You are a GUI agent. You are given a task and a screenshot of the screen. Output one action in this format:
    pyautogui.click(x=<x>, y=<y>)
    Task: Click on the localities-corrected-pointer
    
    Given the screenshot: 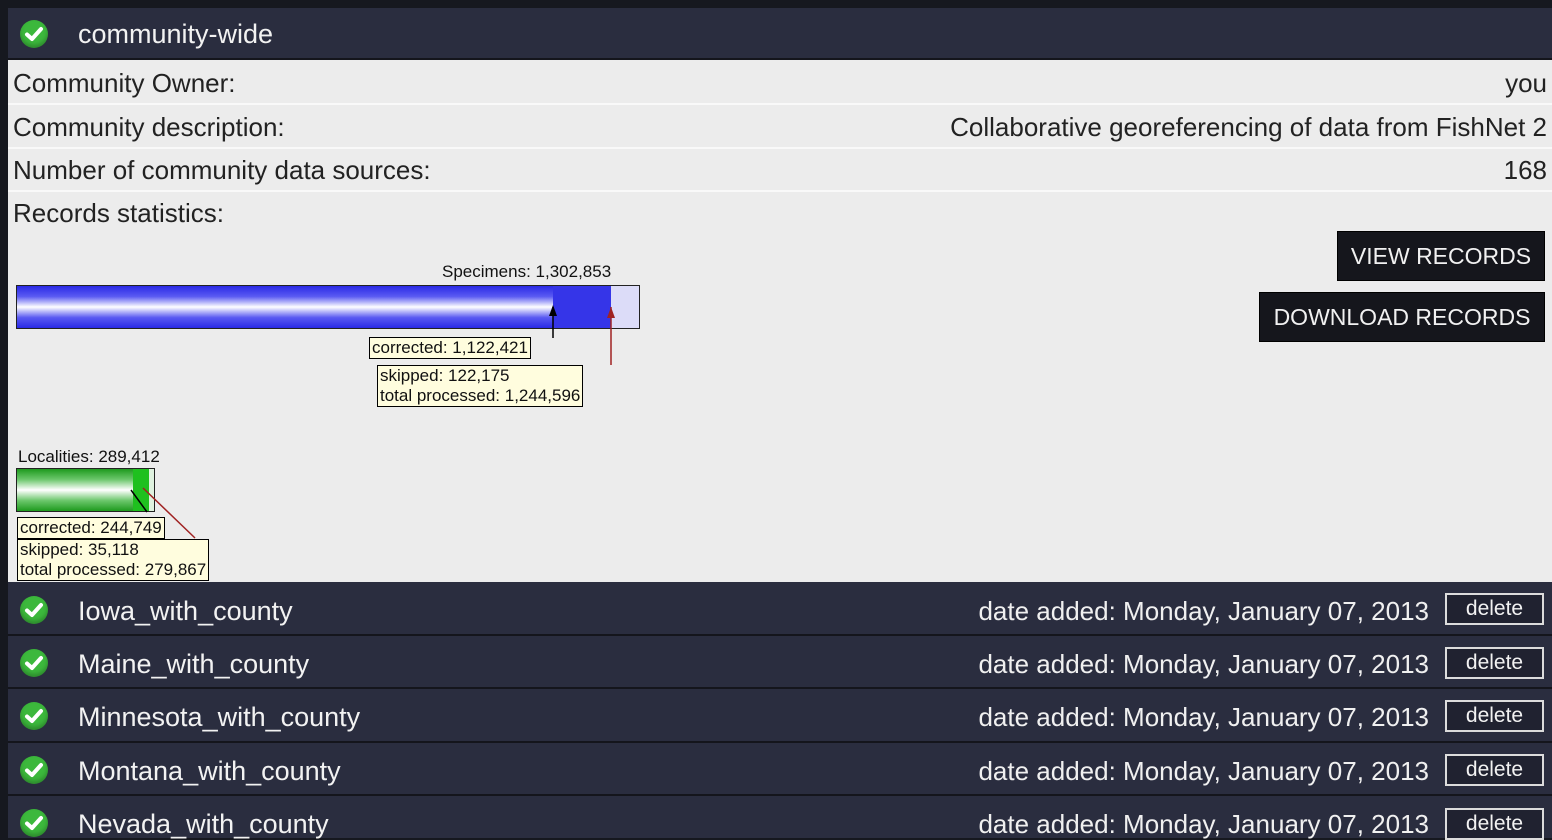 What is the action you would take?
    pyautogui.click(x=139, y=501)
    